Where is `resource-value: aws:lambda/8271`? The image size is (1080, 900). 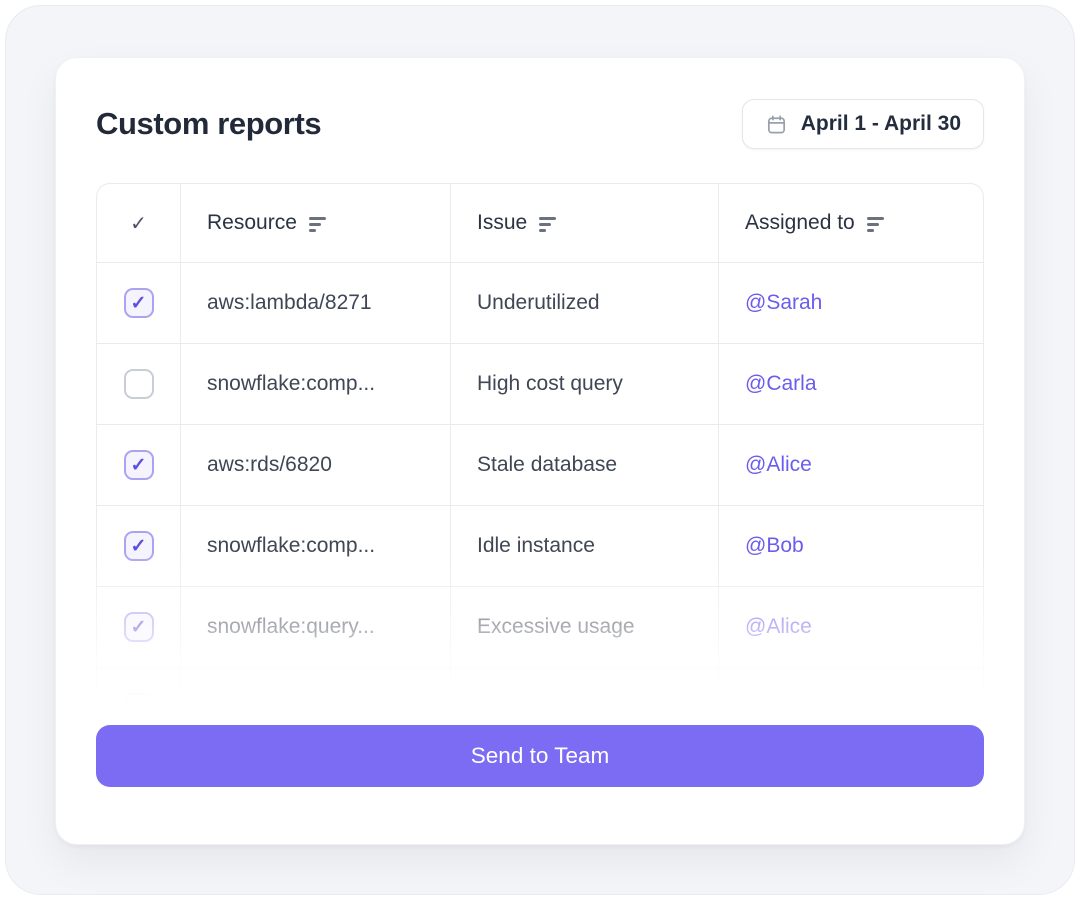 resource-value: aws:lambda/8271 is located at coordinates (289, 302).